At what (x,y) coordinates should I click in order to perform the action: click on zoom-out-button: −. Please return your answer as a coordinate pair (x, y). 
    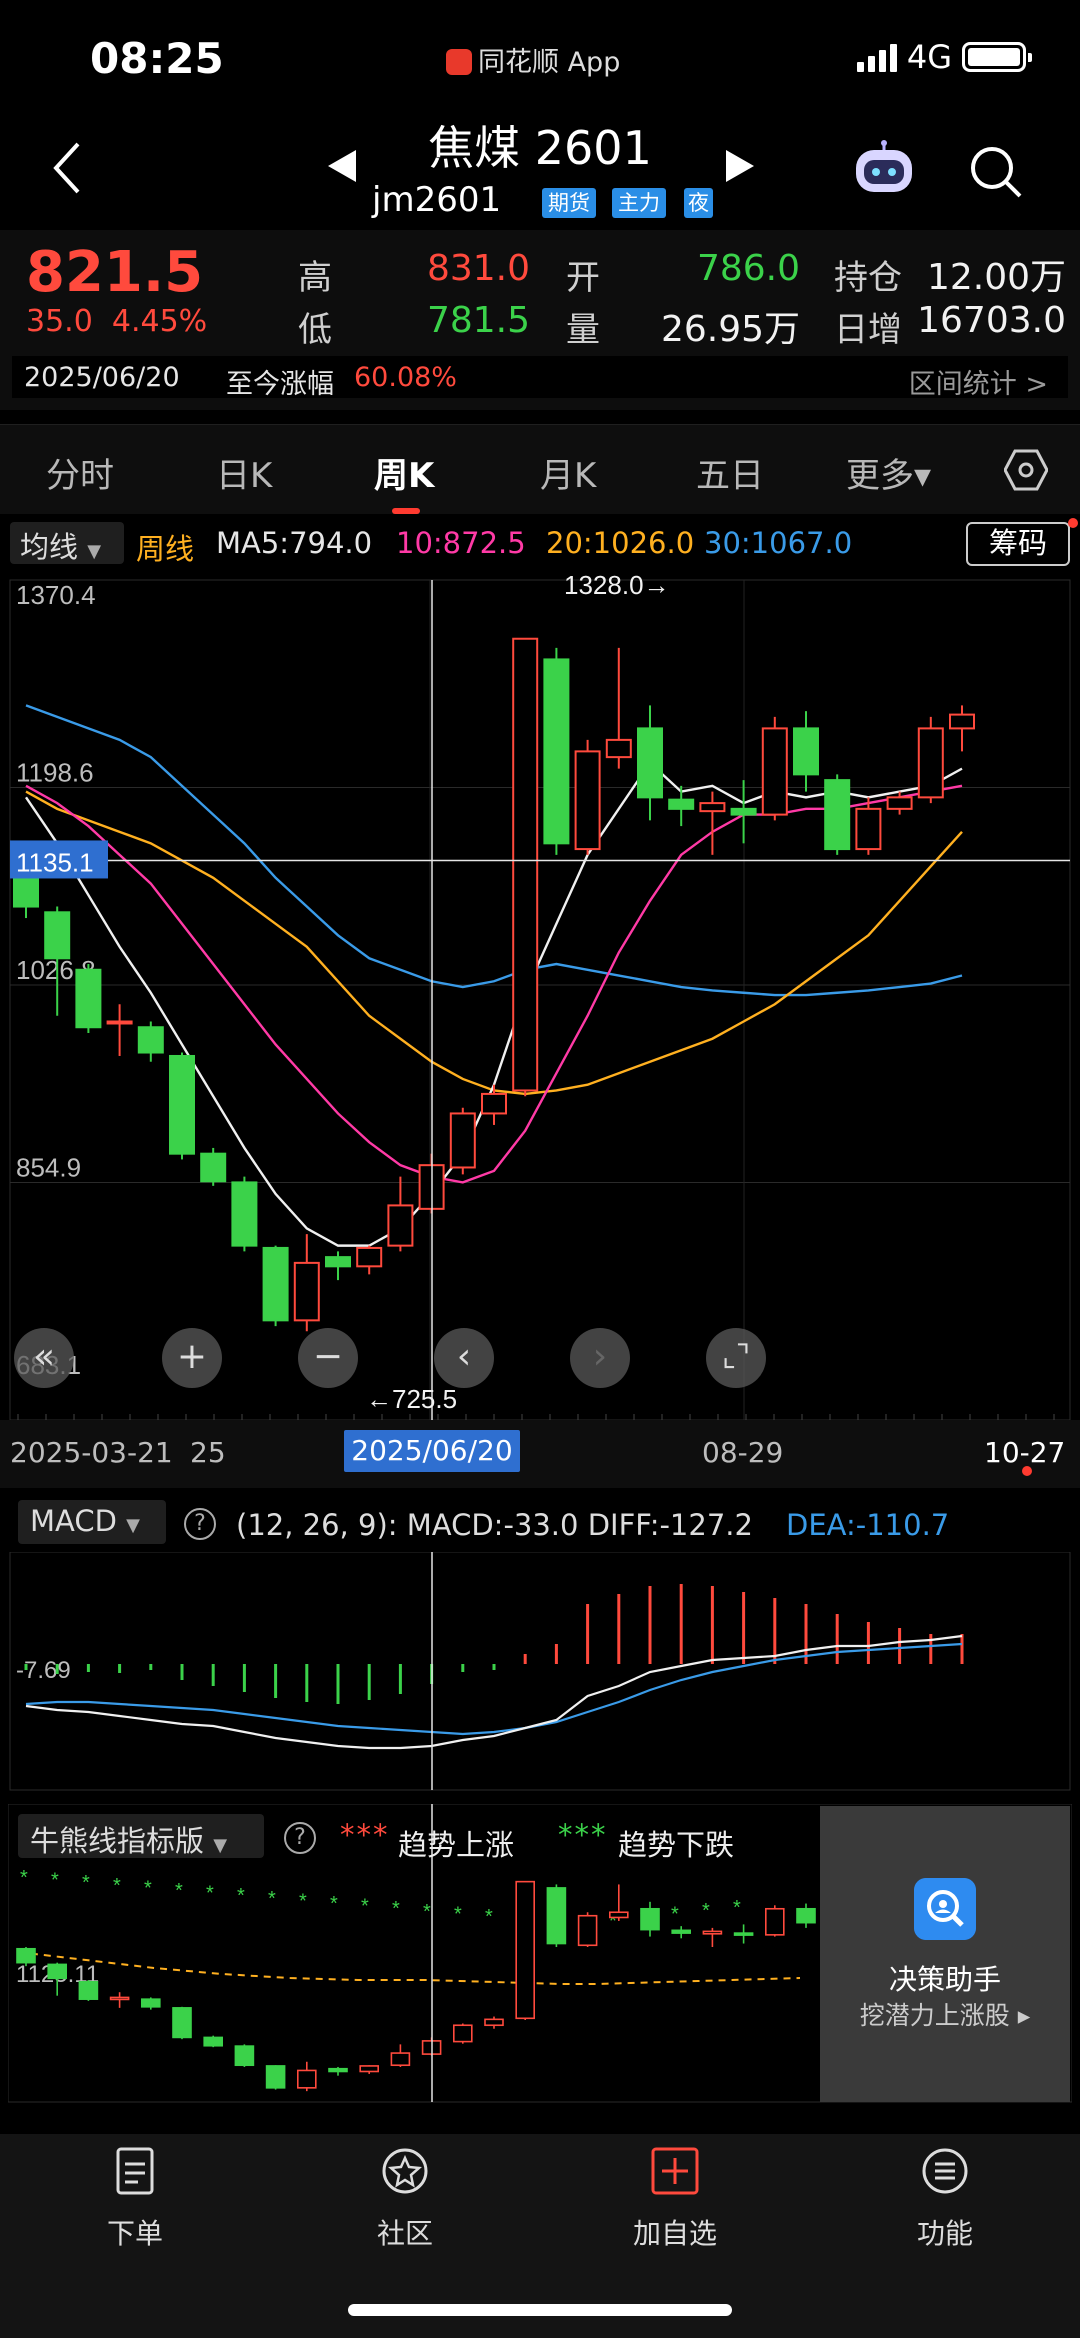
    Looking at the image, I should click on (328, 1358).